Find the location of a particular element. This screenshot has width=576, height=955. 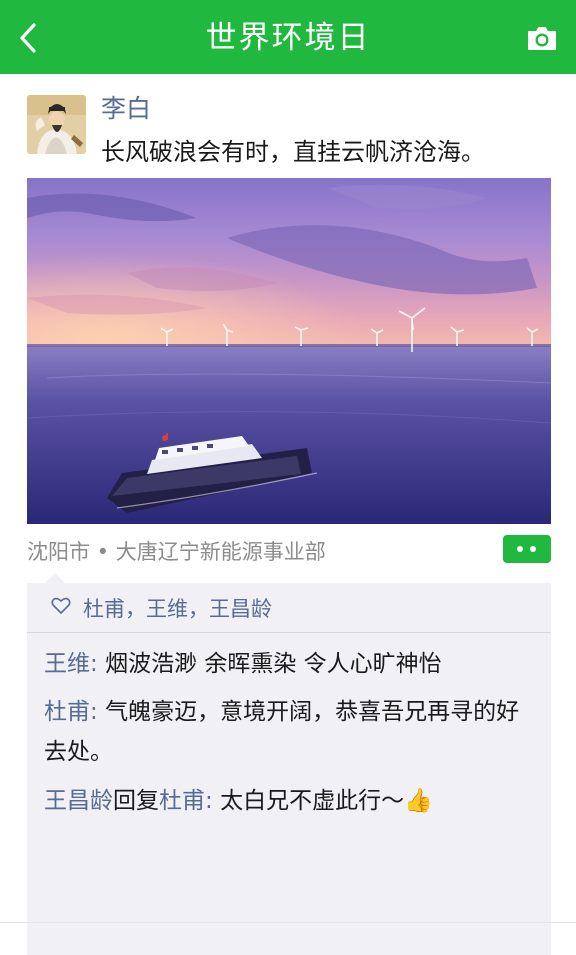

comment-text: 气魄豪迈，意境开阔，恭喜吾兄再寻的好去处。 is located at coordinates (282, 732).